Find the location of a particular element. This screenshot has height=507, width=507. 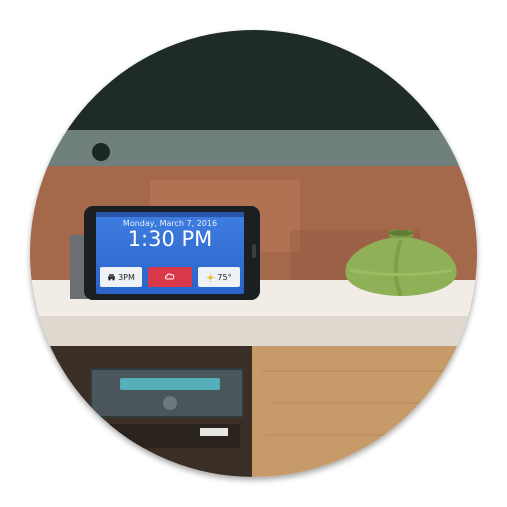

cabinet-right is located at coordinates (364, 411).